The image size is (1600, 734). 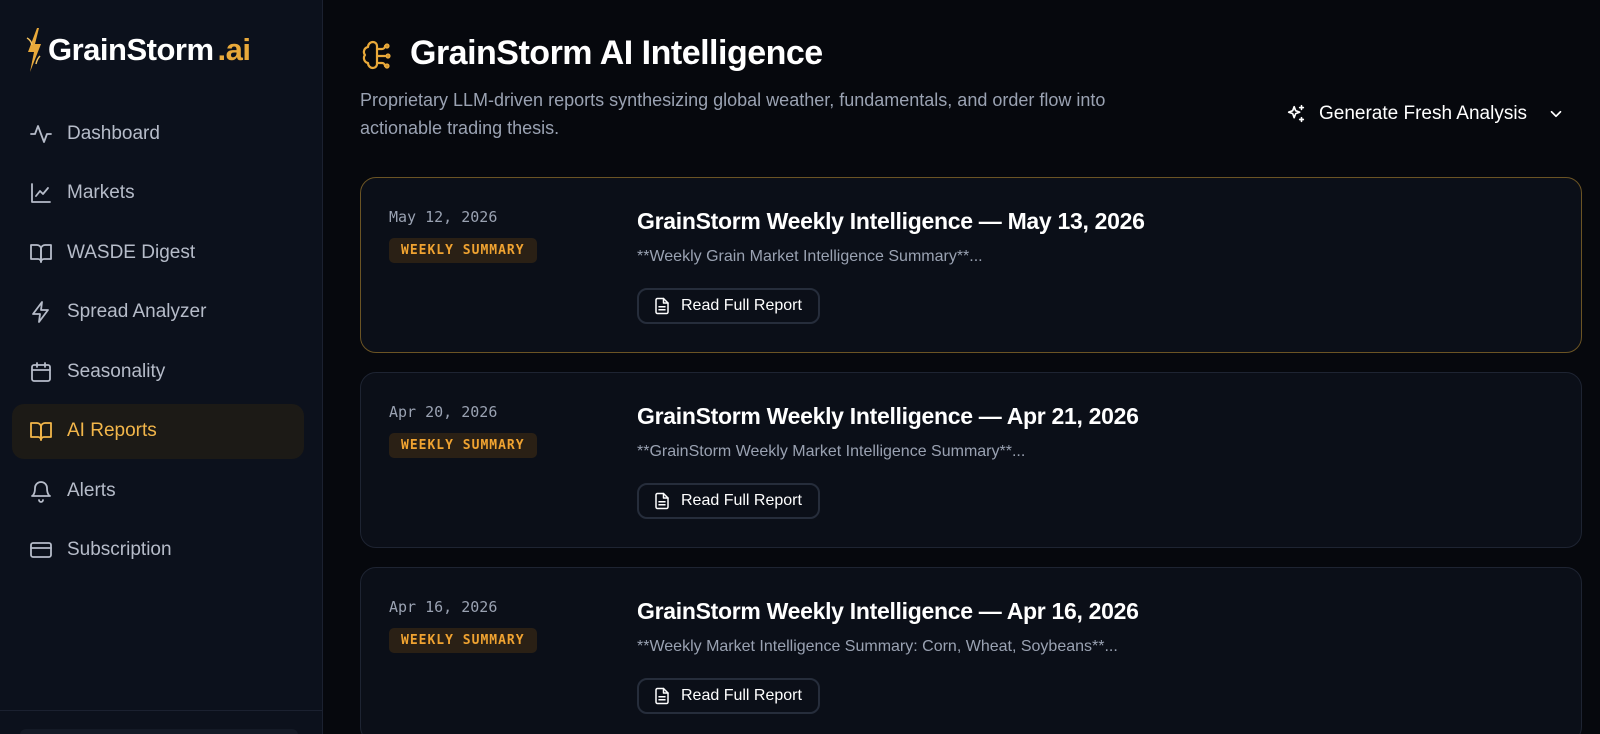 What do you see at coordinates (443, 217) in the screenshot?
I see `report-date: May 12, 2026` at bounding box center [443, 217].